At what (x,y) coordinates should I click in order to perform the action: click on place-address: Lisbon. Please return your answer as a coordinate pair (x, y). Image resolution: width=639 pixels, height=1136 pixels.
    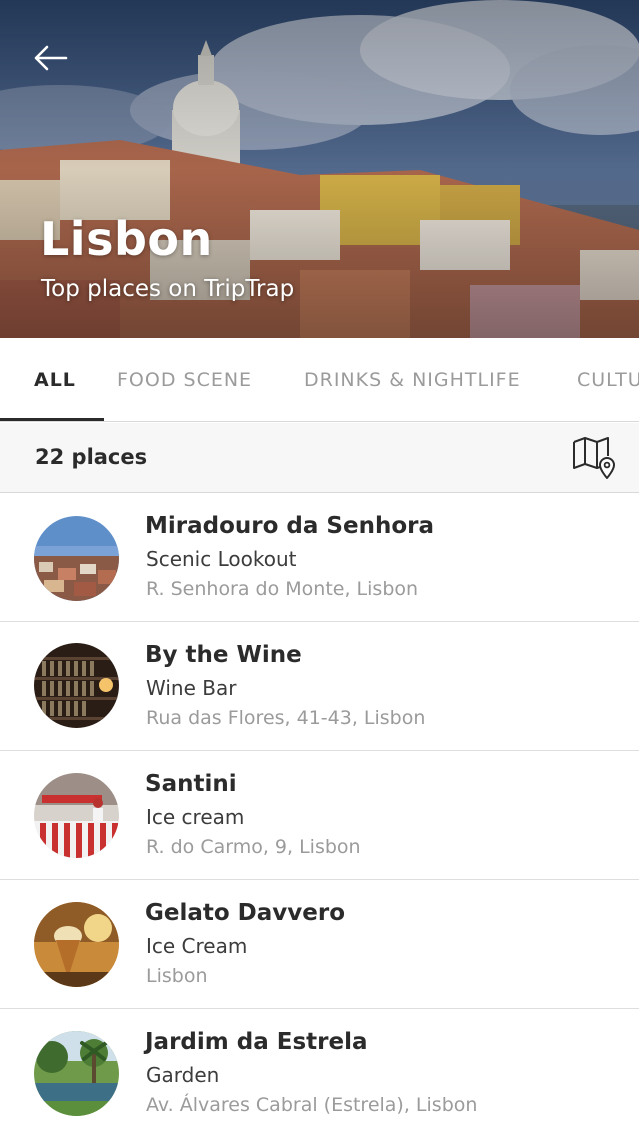
    Looking at the image, I should click on (177, 976).